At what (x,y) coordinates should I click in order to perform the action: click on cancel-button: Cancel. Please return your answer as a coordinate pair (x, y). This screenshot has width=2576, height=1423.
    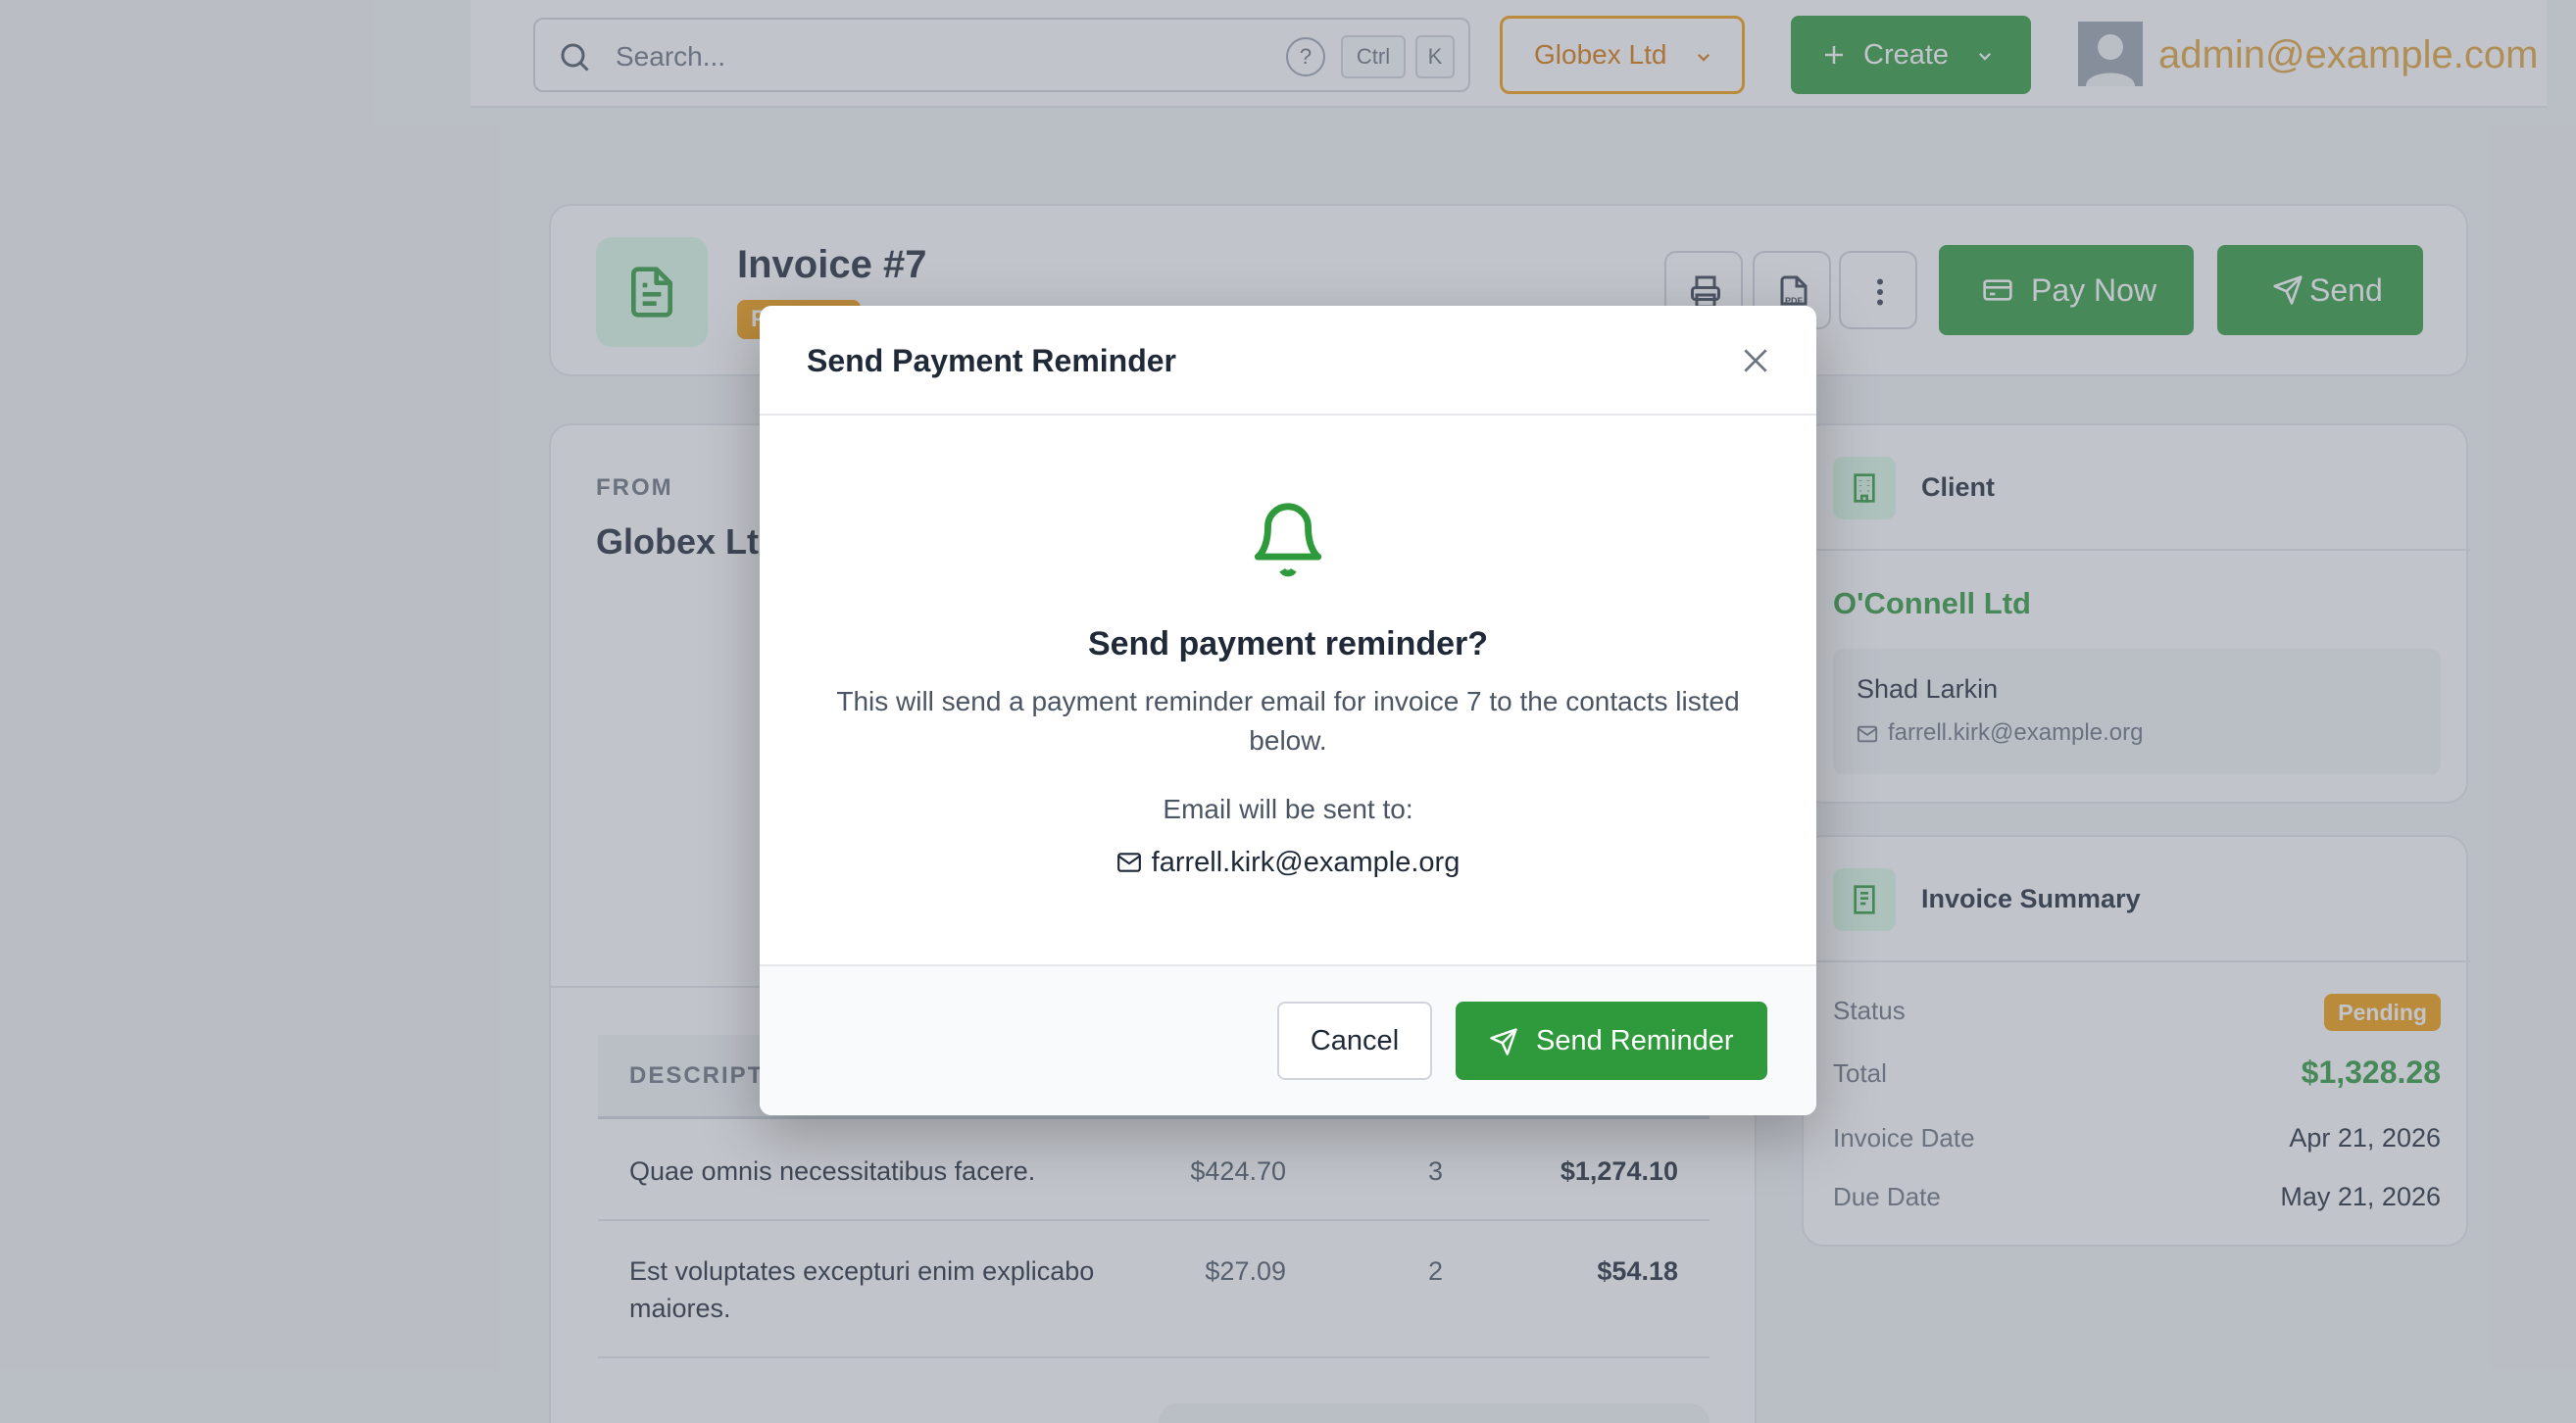
    Looking at the image, I should click on (1354, 1041).